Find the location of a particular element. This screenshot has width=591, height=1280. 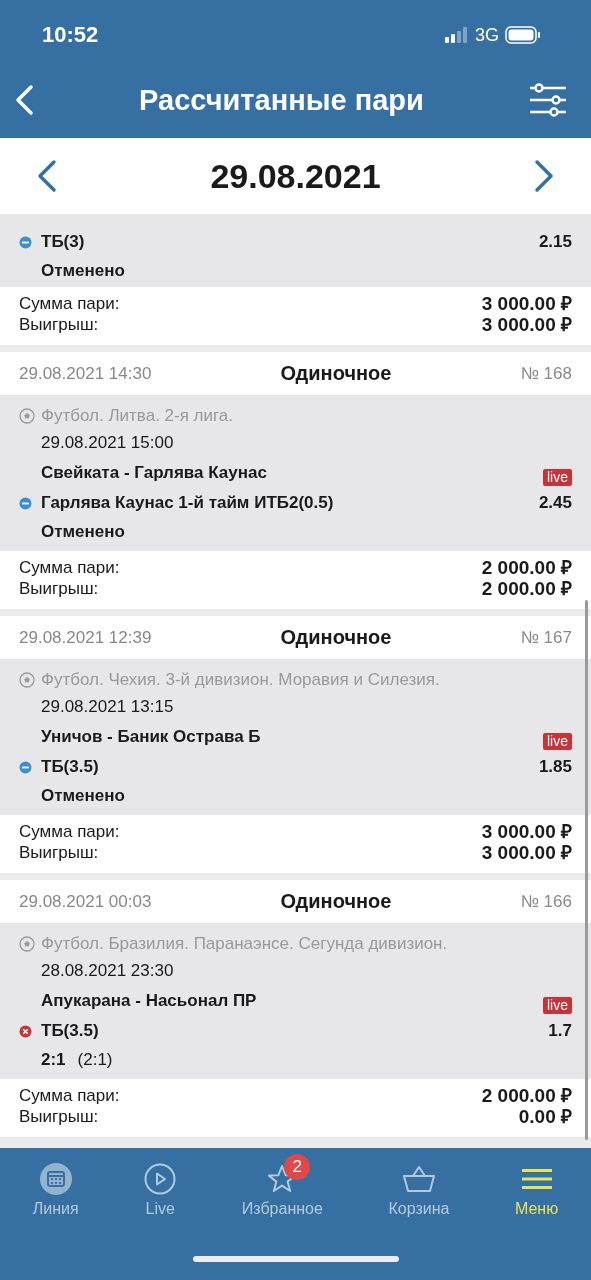

event-teams: Уничов - Баник Острава Б is located at coordinates (150, 737).